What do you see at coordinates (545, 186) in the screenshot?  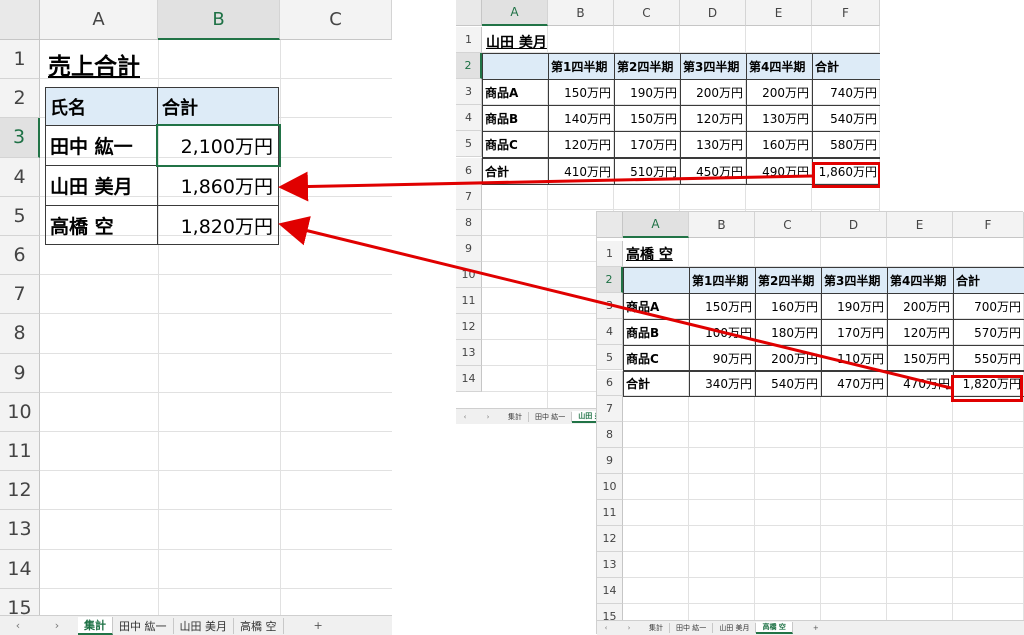 I see `arrow-yamada-to-summary` at bounding box center [545, 186].